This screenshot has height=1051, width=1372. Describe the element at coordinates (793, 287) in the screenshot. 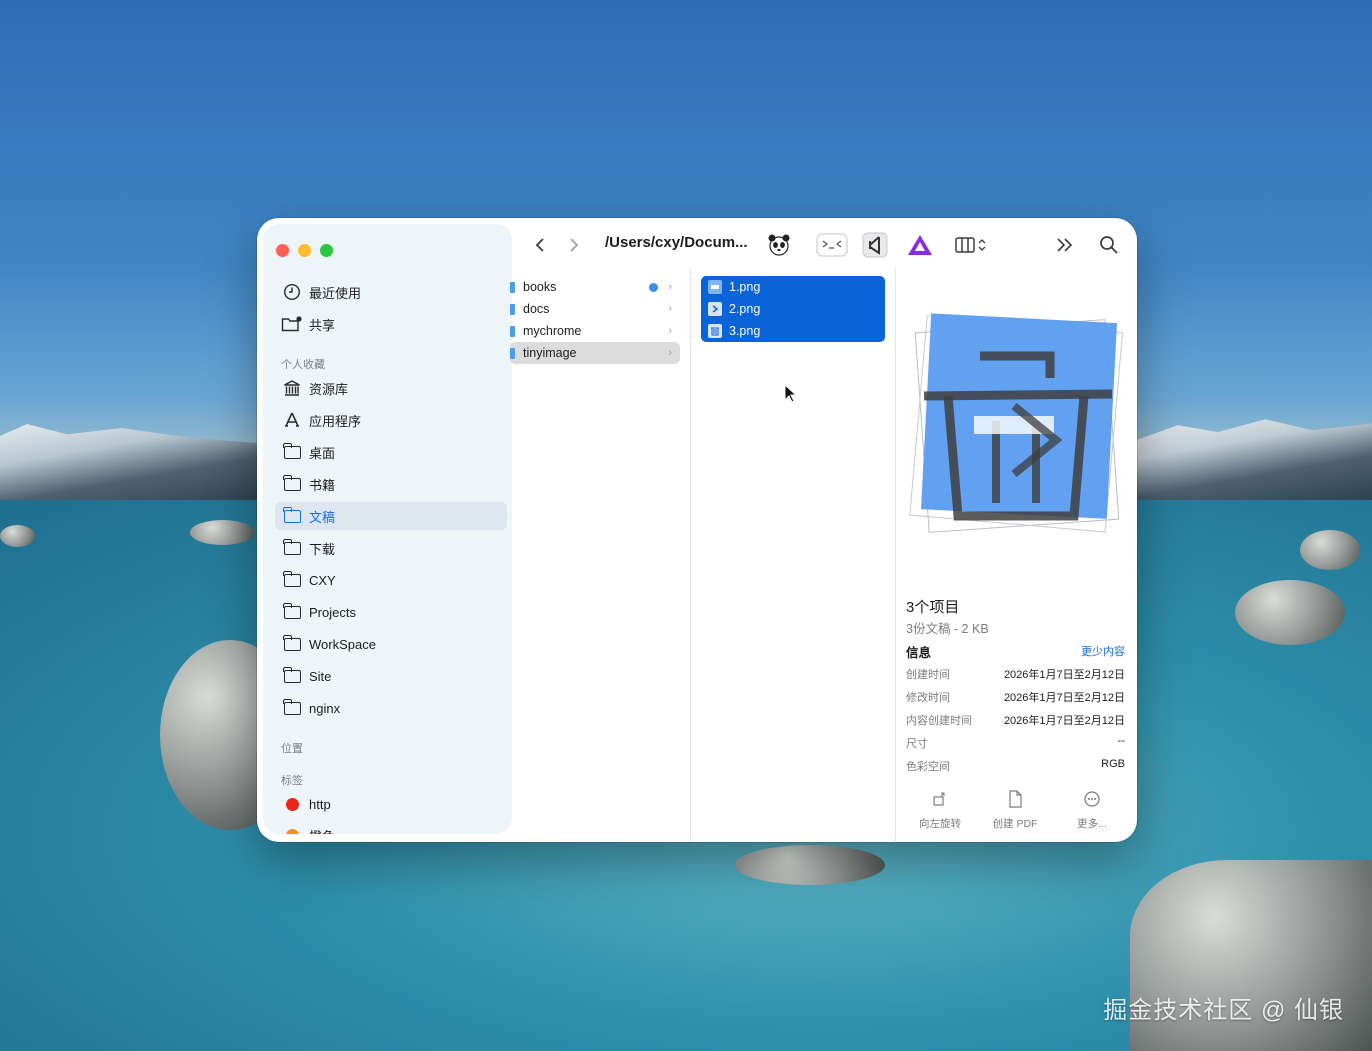

I see `file-row: 1.png` at that location.